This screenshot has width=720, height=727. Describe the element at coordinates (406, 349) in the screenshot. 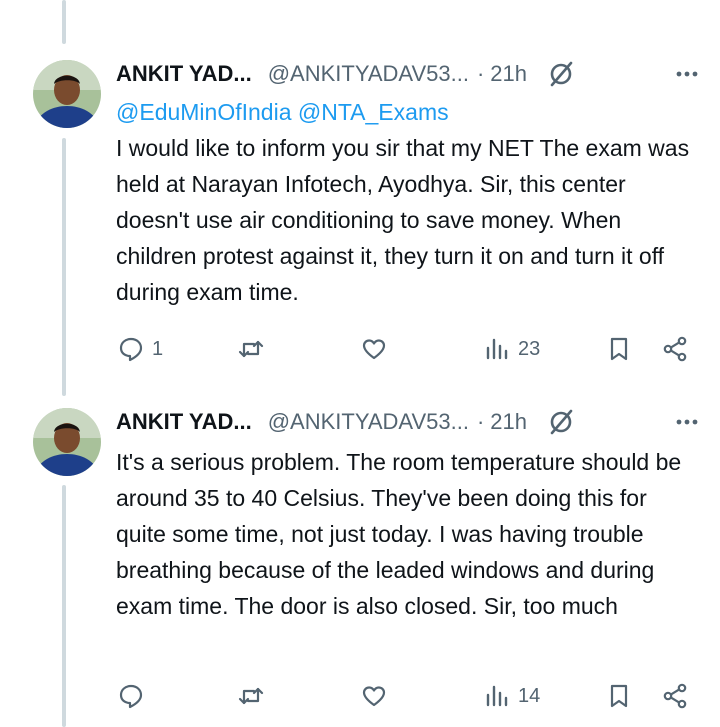

I see `action-bar: 1 23` at that location.